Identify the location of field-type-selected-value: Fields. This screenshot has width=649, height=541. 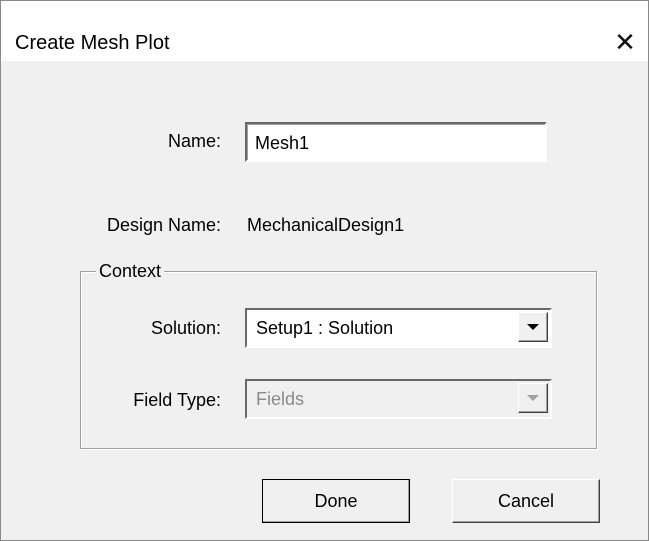
(280, 399).